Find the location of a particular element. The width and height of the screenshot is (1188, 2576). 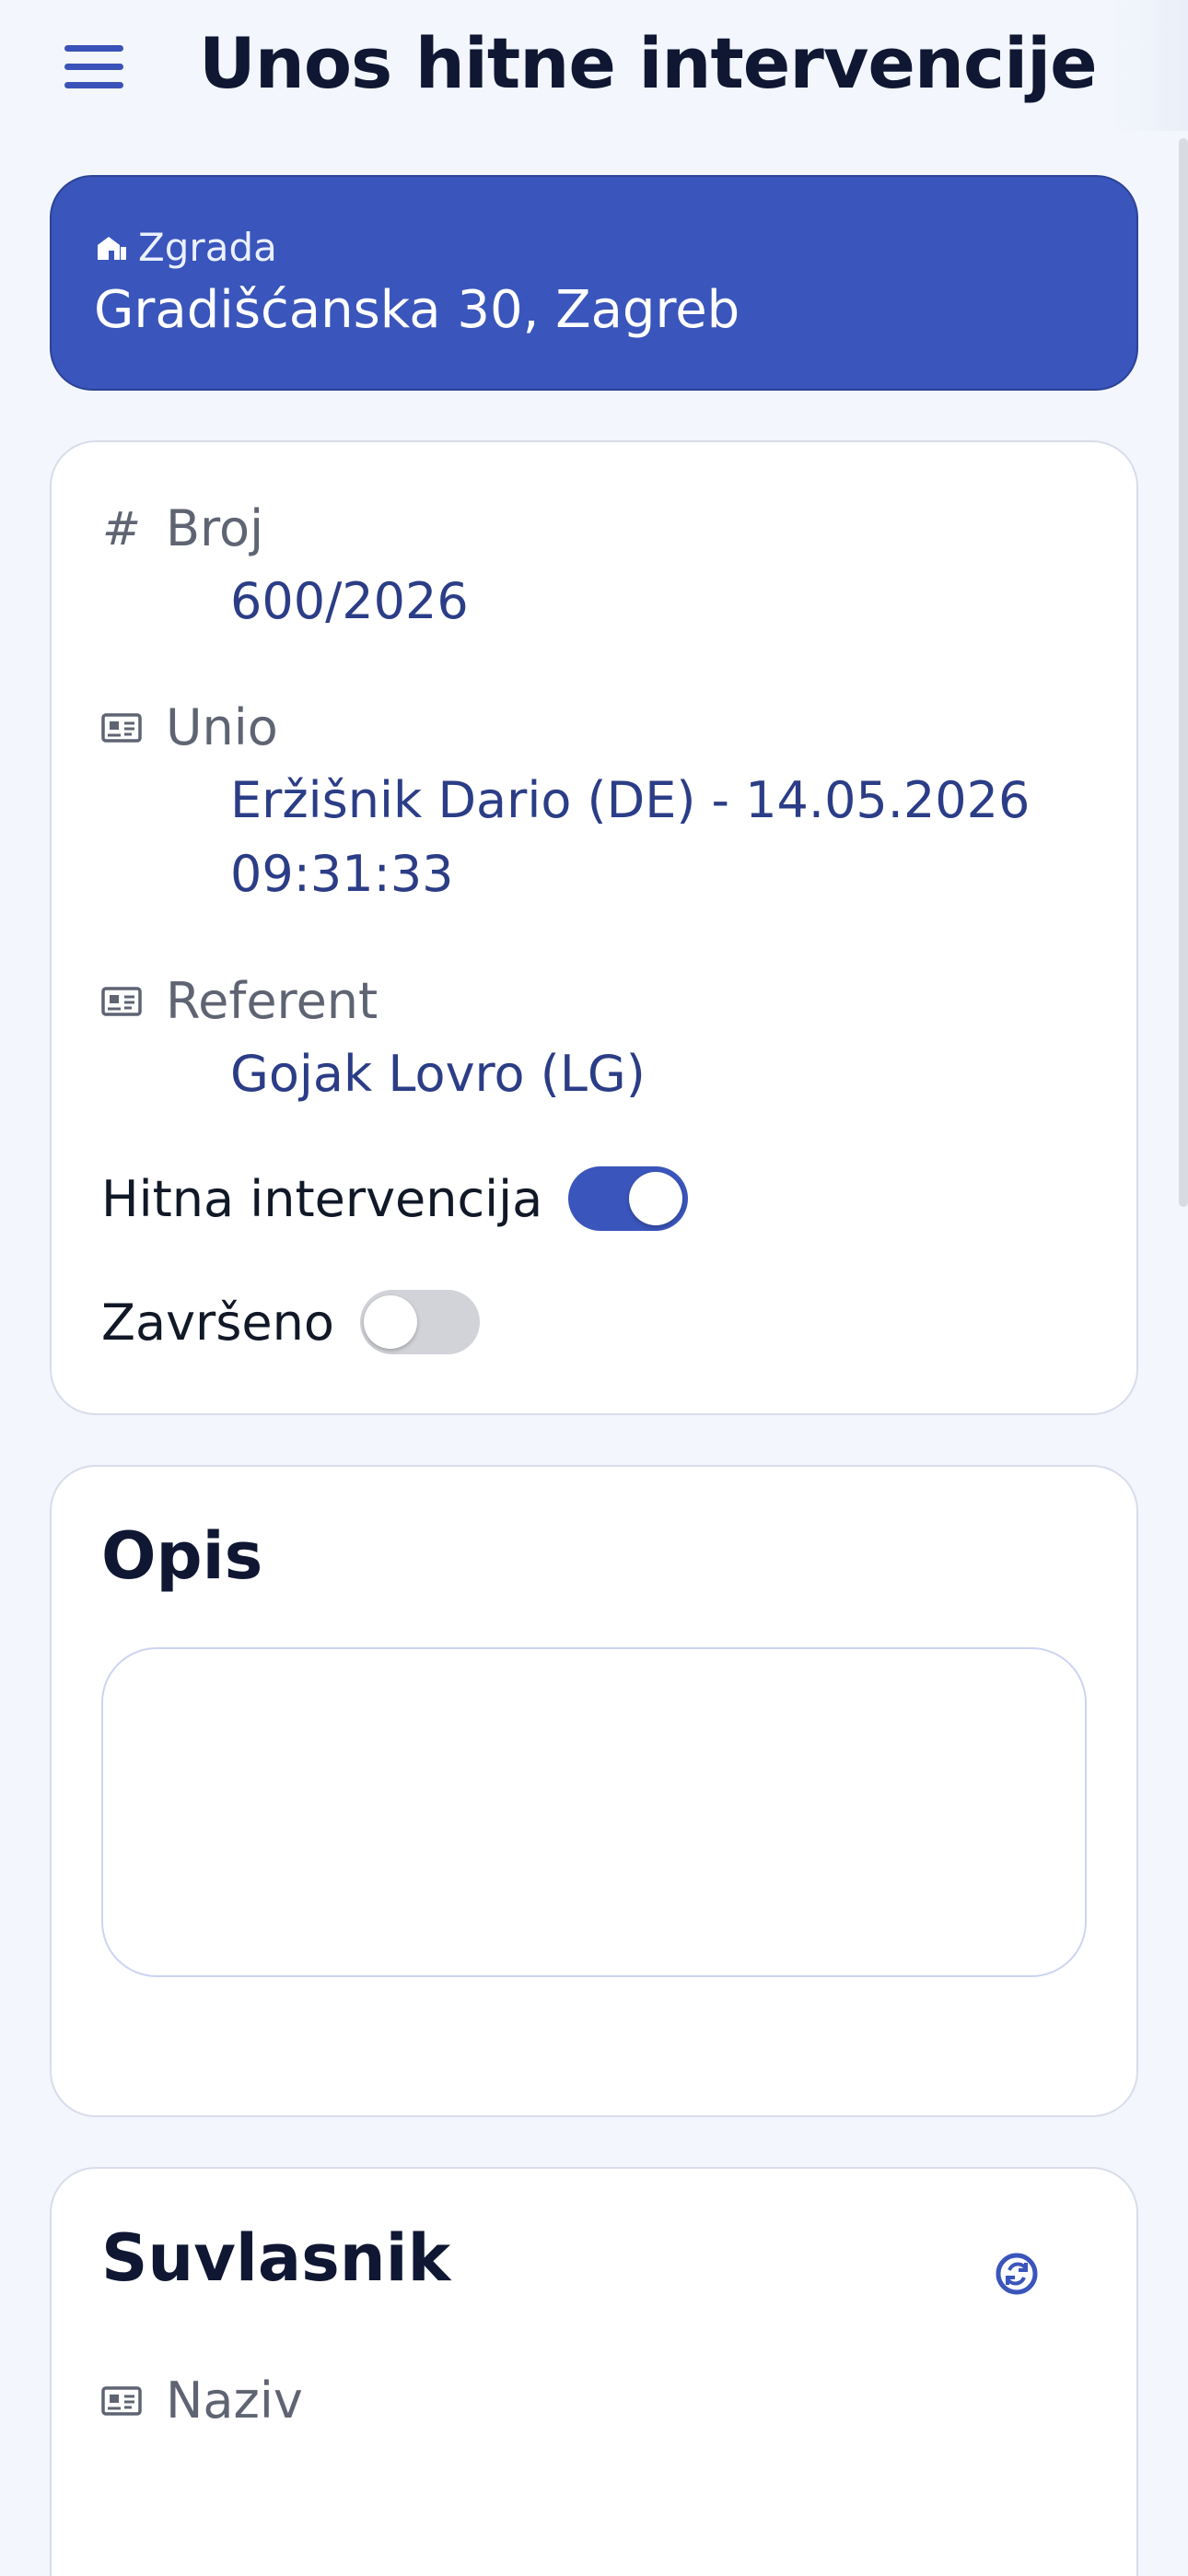

building-card: Zgrada Gradišćanska 30, Zagreb is located at coordinates (594, 283).